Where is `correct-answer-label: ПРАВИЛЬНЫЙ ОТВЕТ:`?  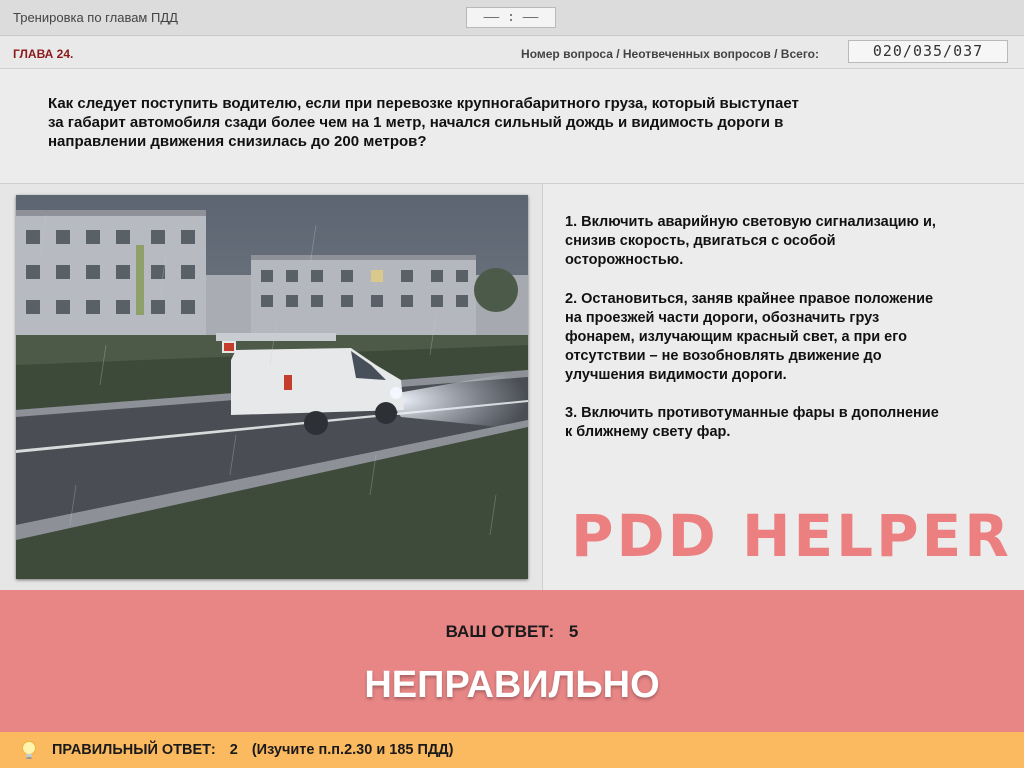
correct-answer-label: ПРАВИЛЬНЫЙ ОТВЕТ: is located at coordinates (134, 750).